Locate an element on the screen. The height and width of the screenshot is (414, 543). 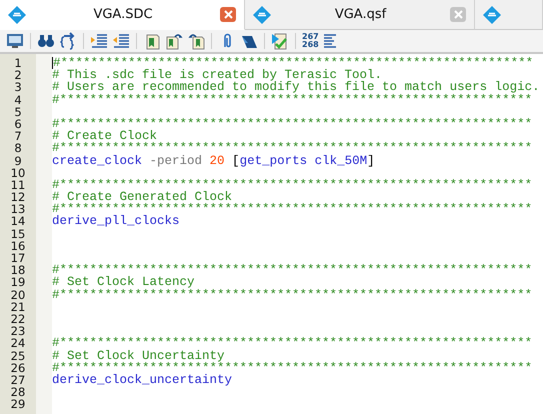
file-tab: VGA.qsf is located at coordinates (360, 15).